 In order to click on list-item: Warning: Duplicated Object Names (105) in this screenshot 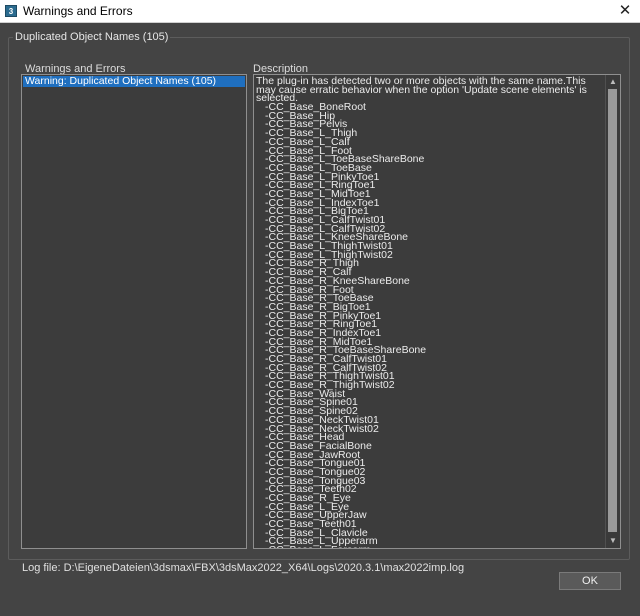, I will do `click(134, 81)`.